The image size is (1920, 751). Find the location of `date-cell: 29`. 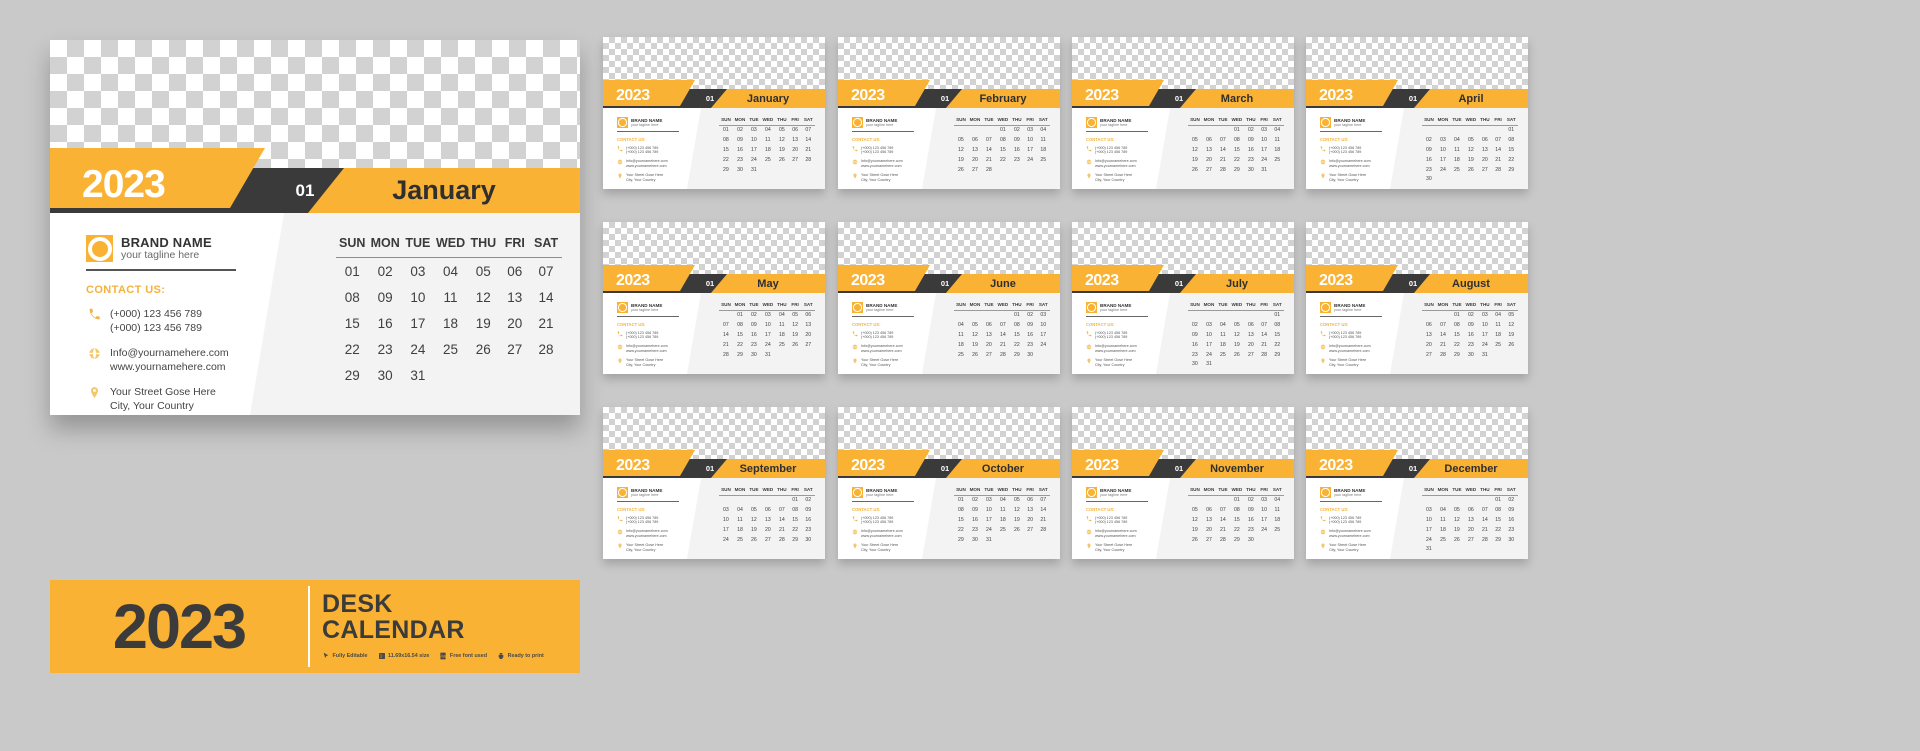

date-cell: 29 is located at coordinates (1278, 355).